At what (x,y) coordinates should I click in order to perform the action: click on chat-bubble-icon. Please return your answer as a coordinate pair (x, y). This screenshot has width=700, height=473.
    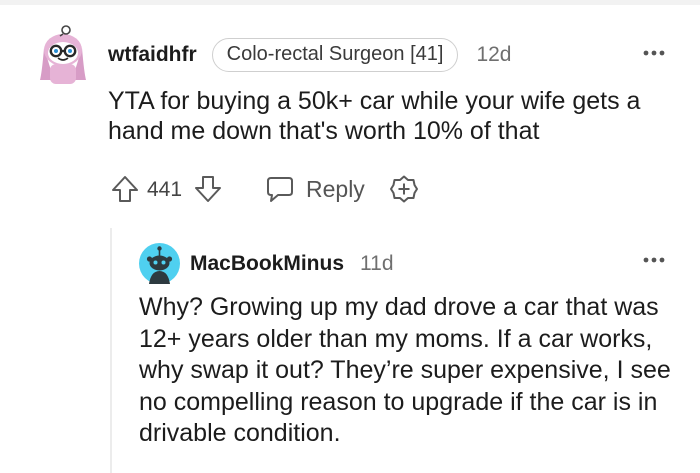
    Looking at the image, I should click on (280, 189).